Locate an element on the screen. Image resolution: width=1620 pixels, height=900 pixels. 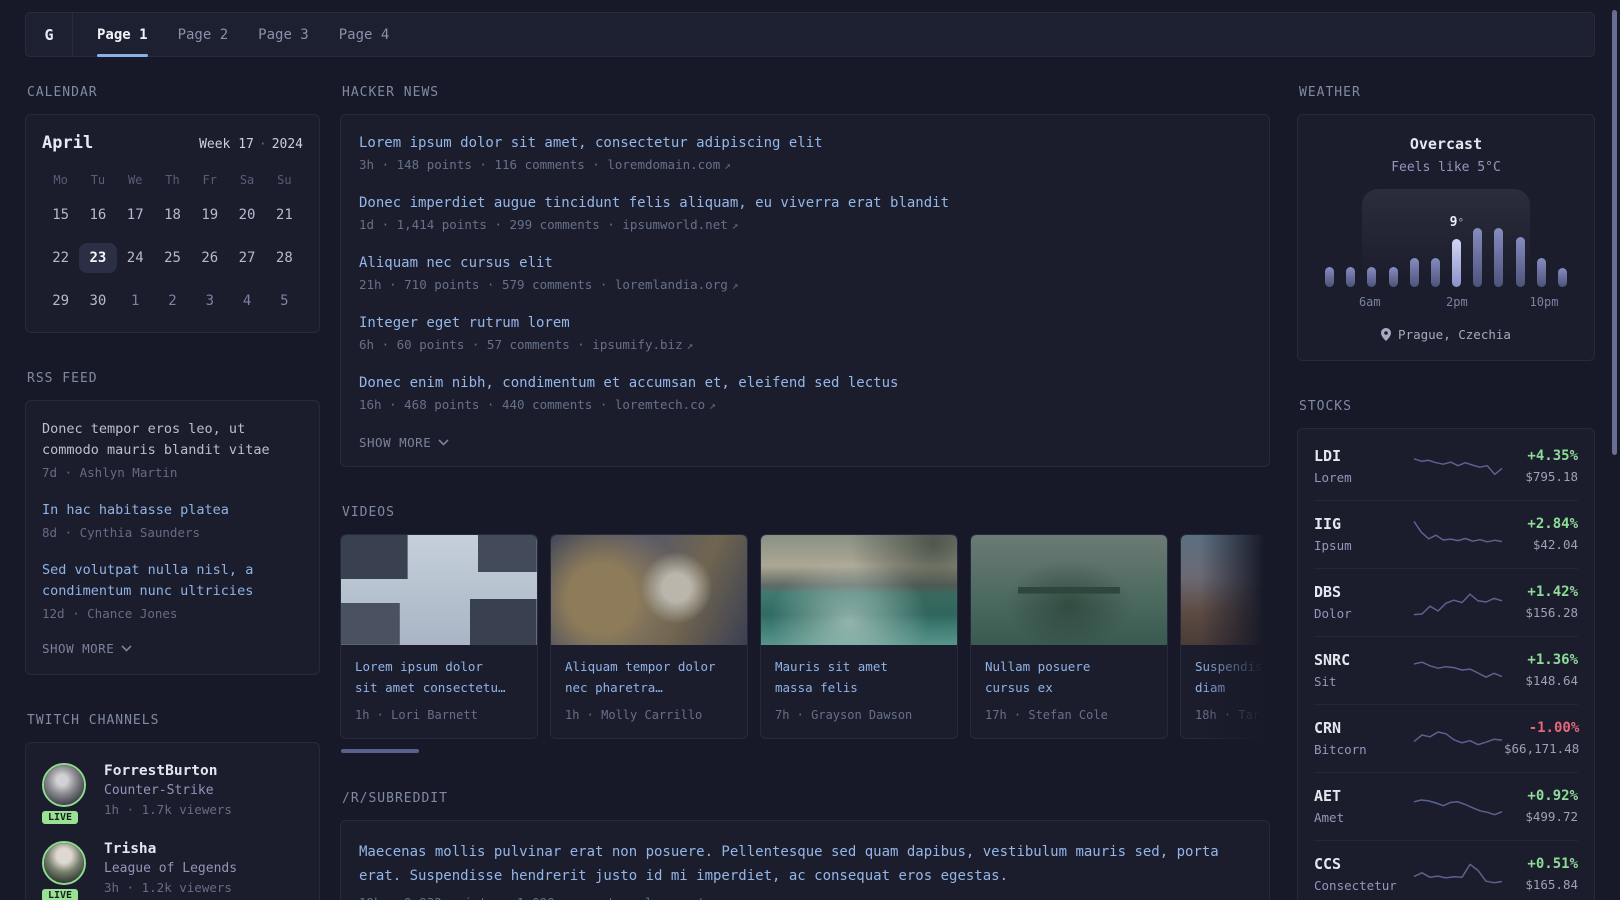
weather-location: Prague, Czechia is located at coordinates (1446, 334).